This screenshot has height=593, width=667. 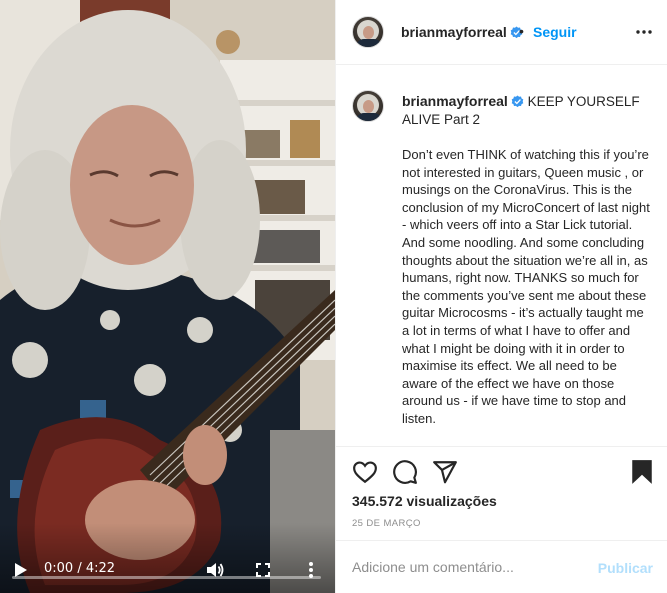 I want to click on caption-username: brianmayforreal, so click(x=455, y=101).